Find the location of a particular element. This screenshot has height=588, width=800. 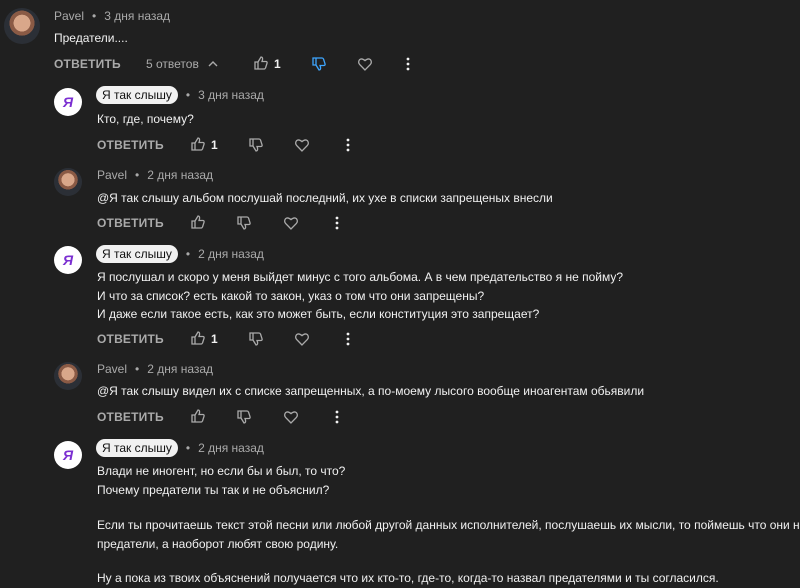

reply-text-line: Кто, где, почему? is located at coordinates (145, 119).